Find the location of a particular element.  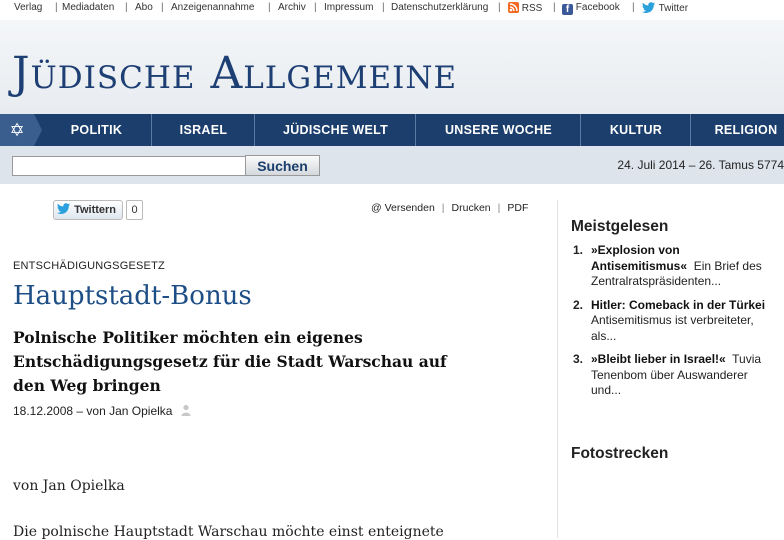

column-divider is located at coordinates (557, 369).